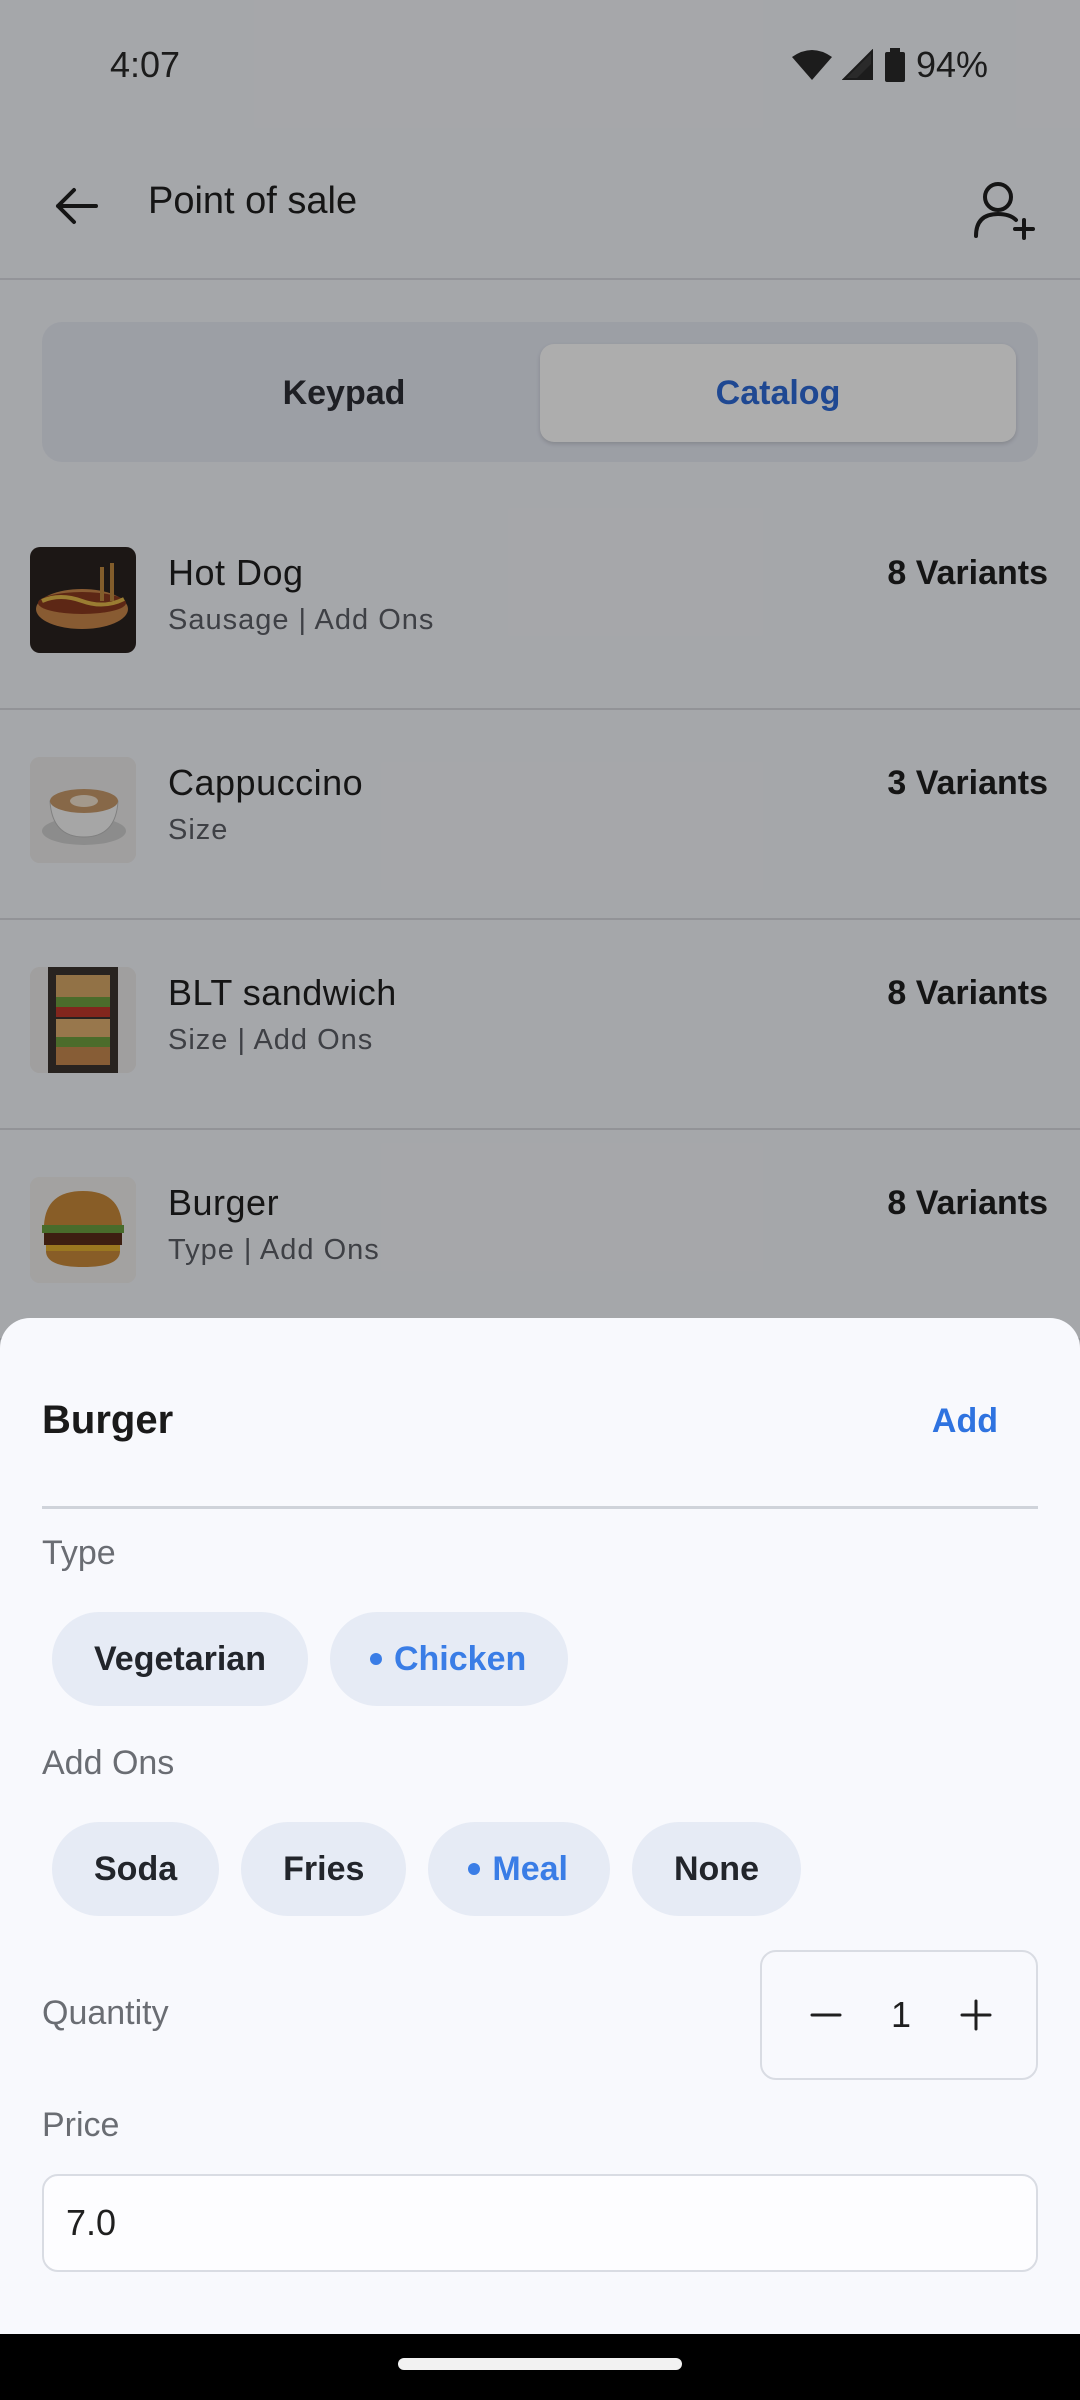 The height and width of the screenshot is (2400, 1080). I want to click on chip-label: Soda, so click(136, 1868).